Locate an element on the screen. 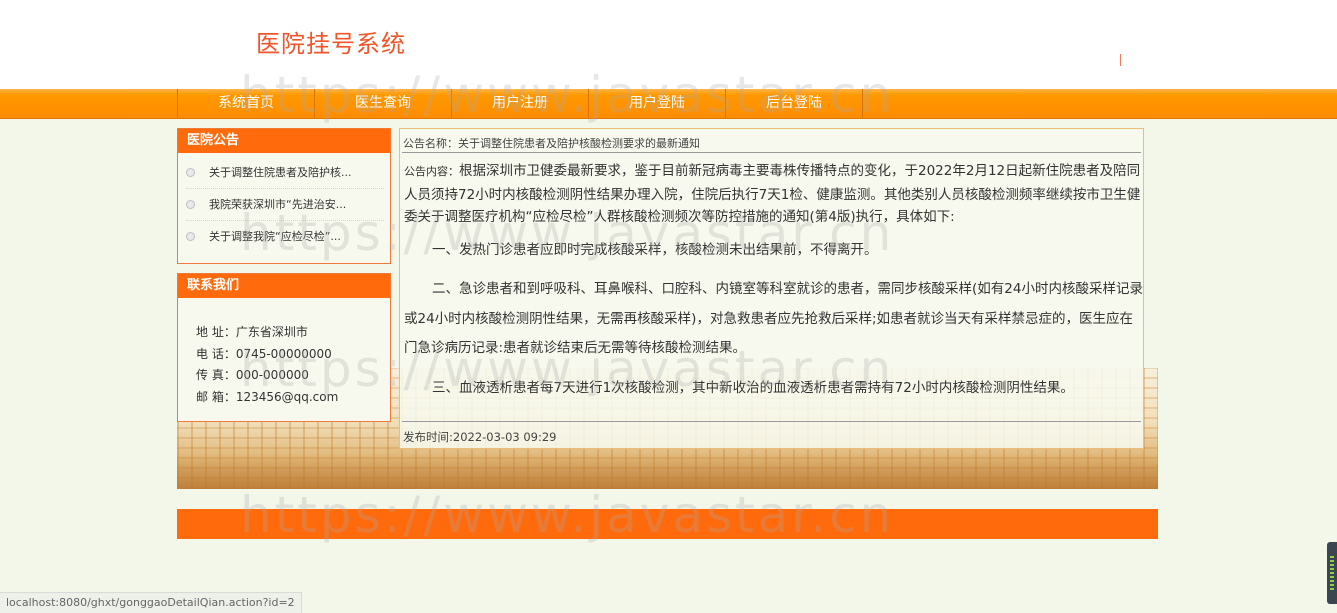 This screenshot has width=1337, height=613. contact-address: 地 址：广东省深圳市 is located at coordinates (252, 332).